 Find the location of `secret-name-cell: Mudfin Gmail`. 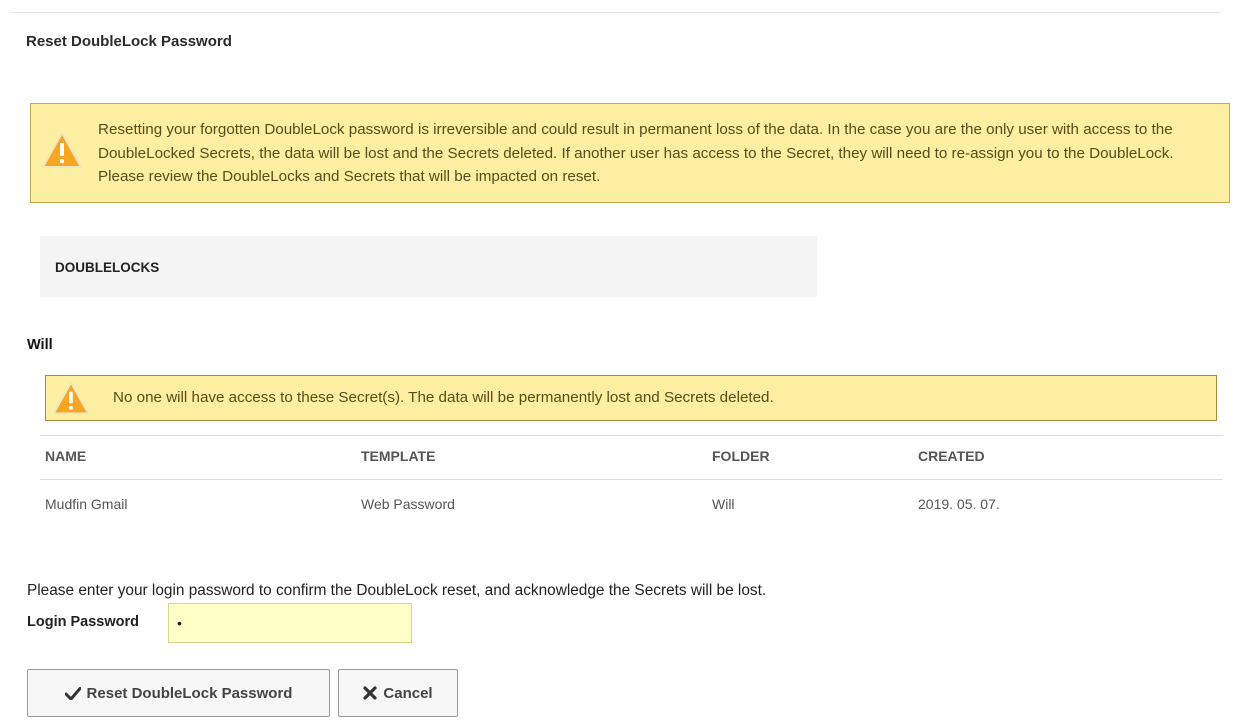

secret-name-cell: Mudfin Gmail is located at coordinates (86, 504).